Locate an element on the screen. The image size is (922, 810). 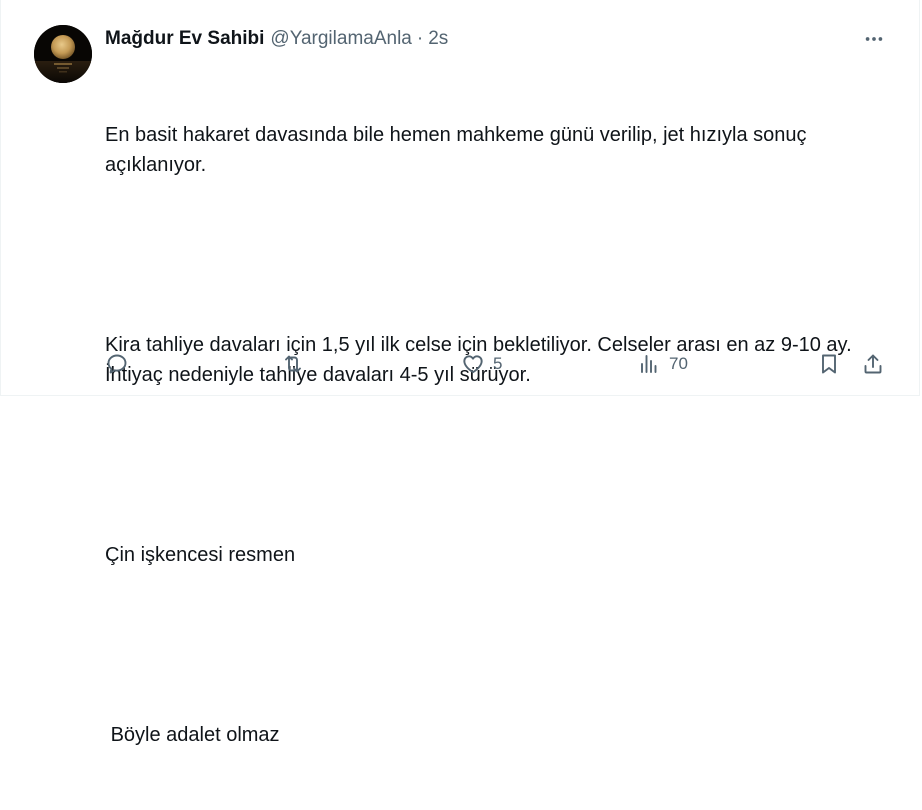
avatar is located at coordinates (63, 54).